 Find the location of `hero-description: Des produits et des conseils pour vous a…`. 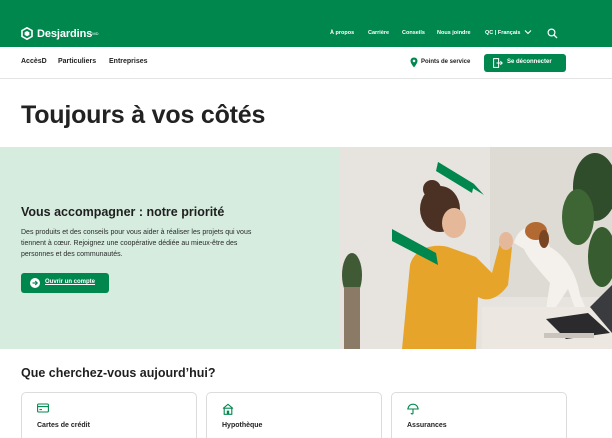

hero-description: Des produits et des conseils pour vous a… is located at coordinates (136, 243).